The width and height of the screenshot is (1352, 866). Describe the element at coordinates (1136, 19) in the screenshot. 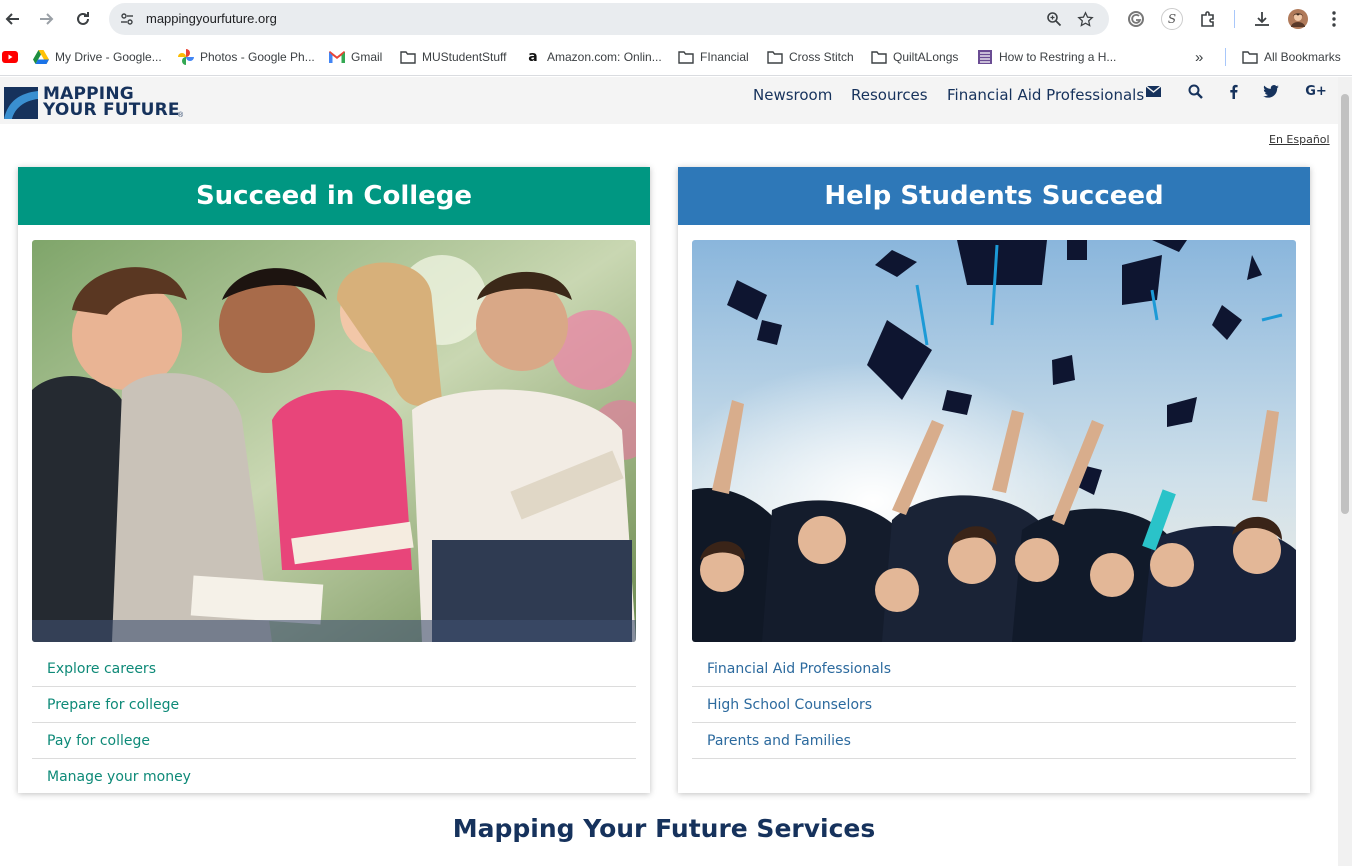

I see `grammarly-icon` at that location.